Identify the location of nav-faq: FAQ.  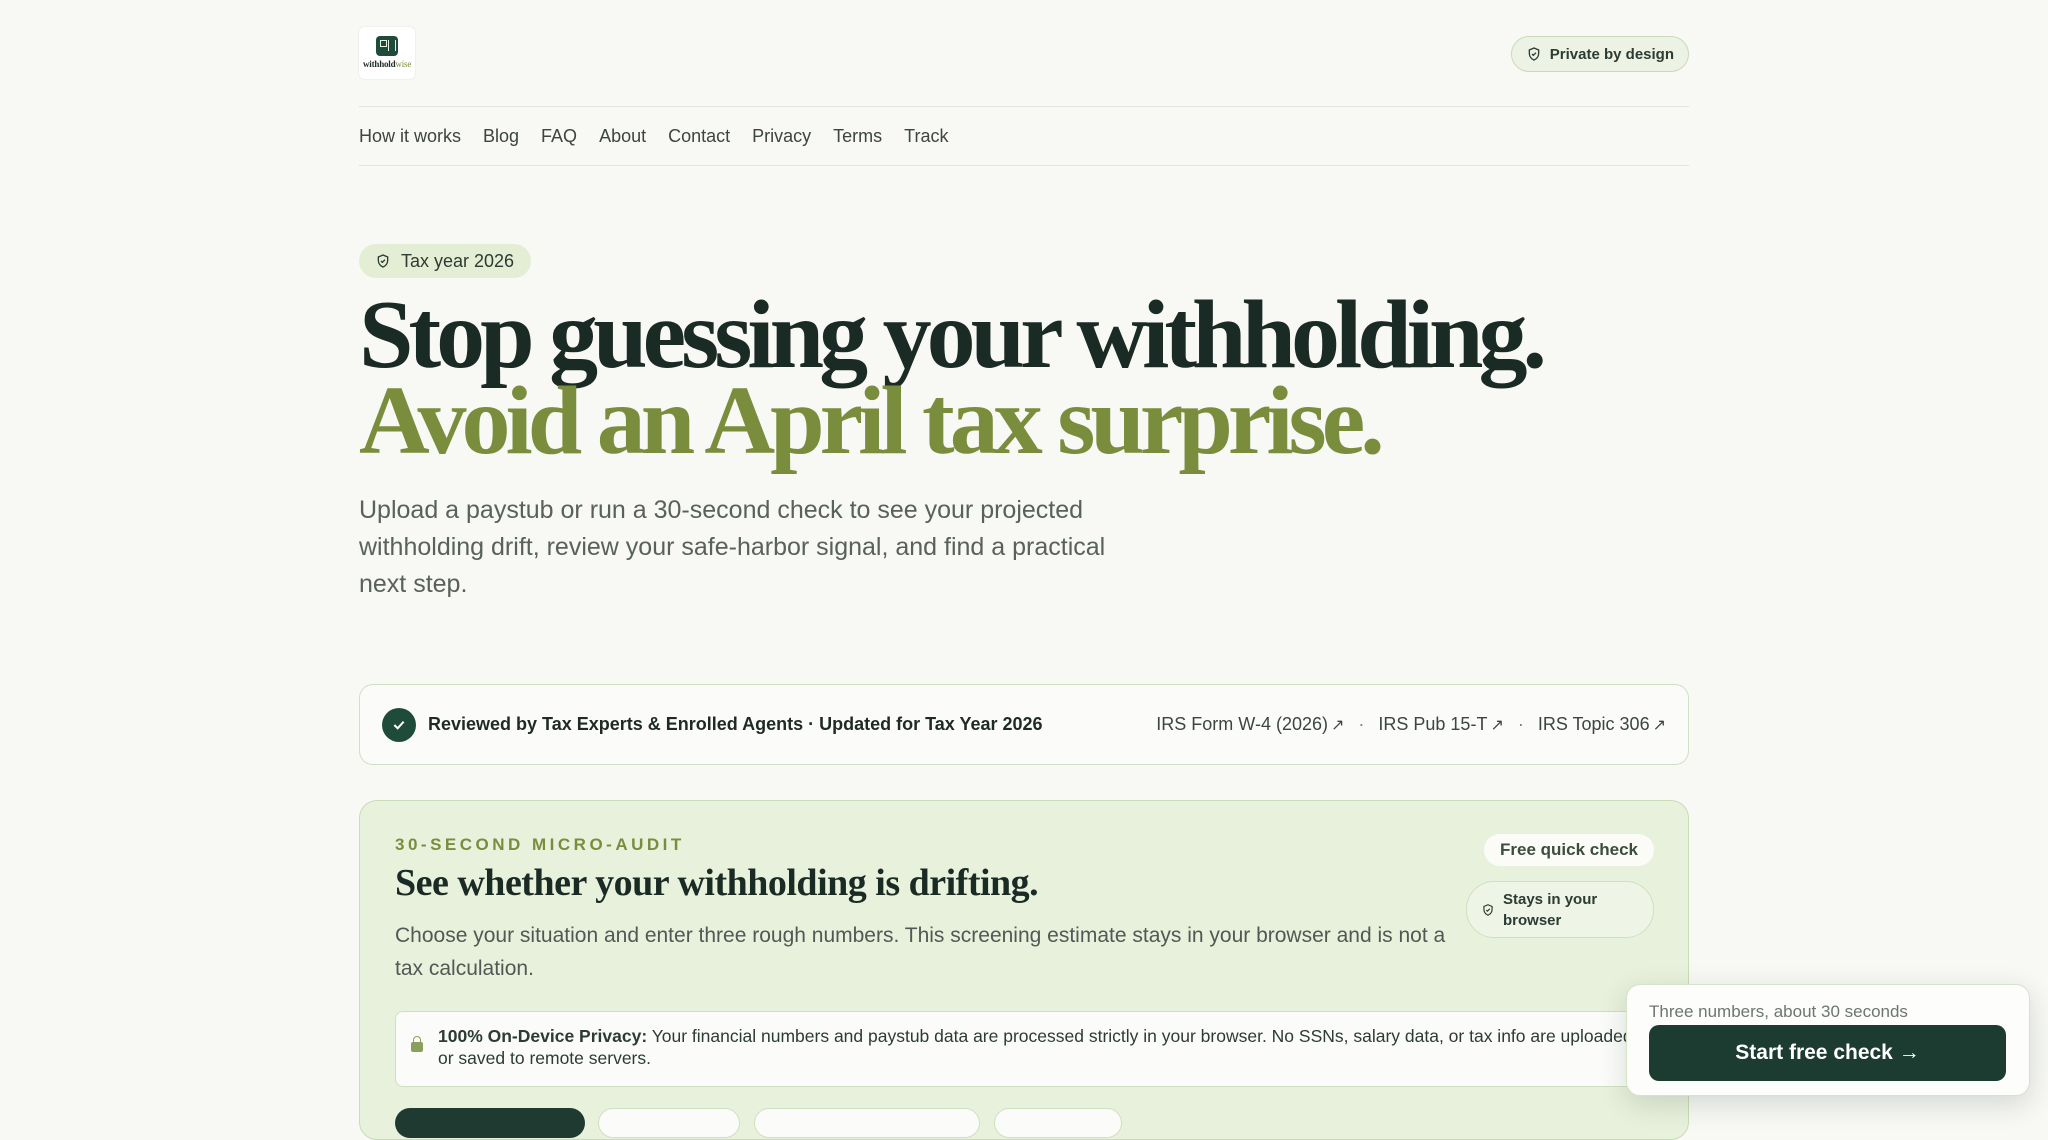
(559, 136).